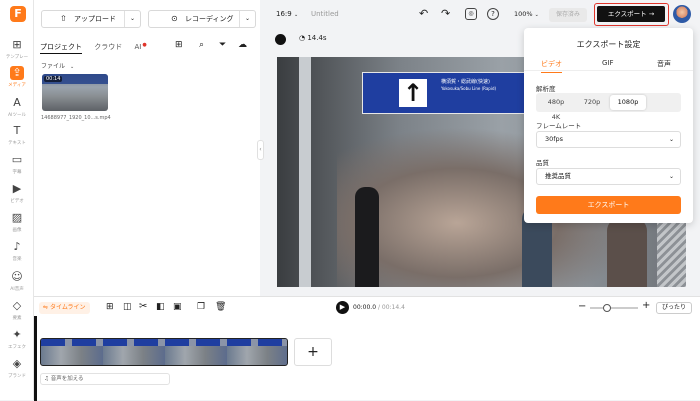  What do you see at coordinates (17, 188) in the screenshot?
I see `video-icon: ▶` at bounding box center [17, 188].